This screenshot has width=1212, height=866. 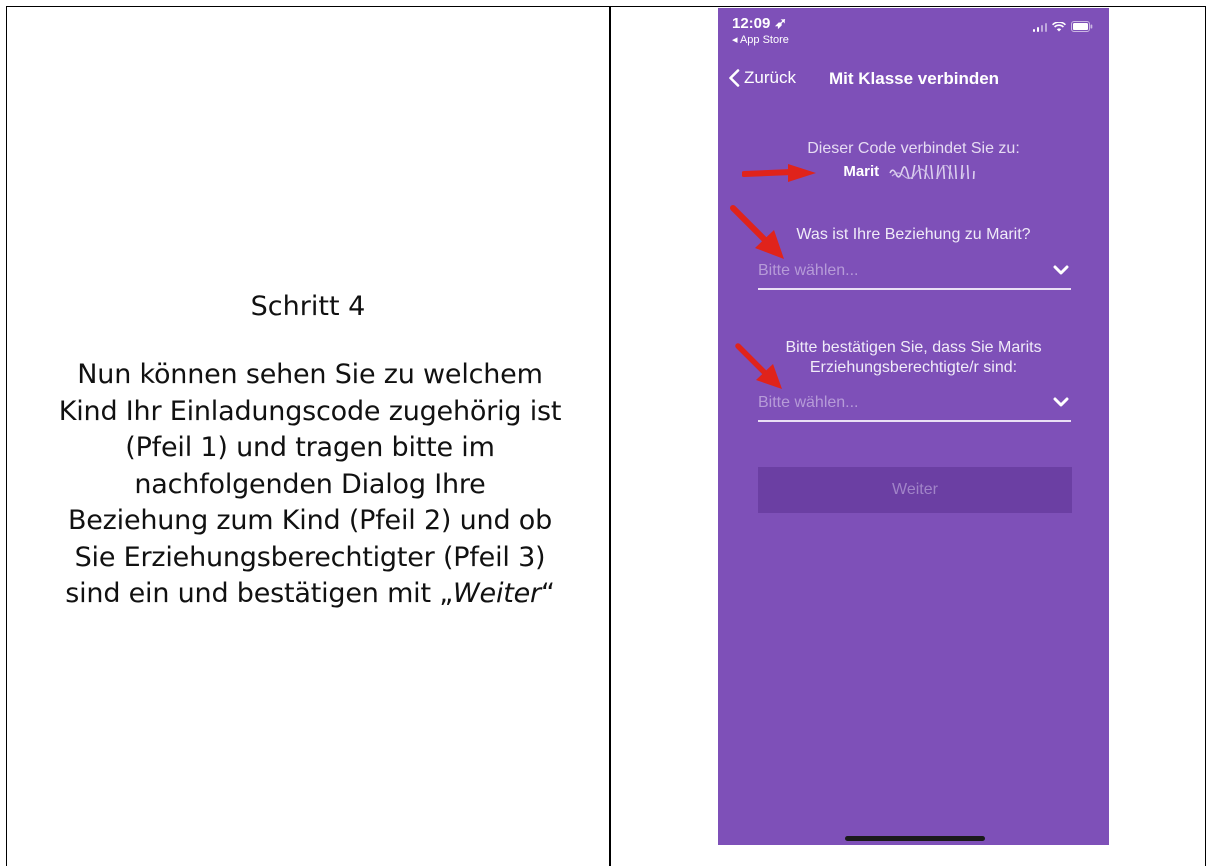 I want to click on status-icons, so click(x=1063, y=26).